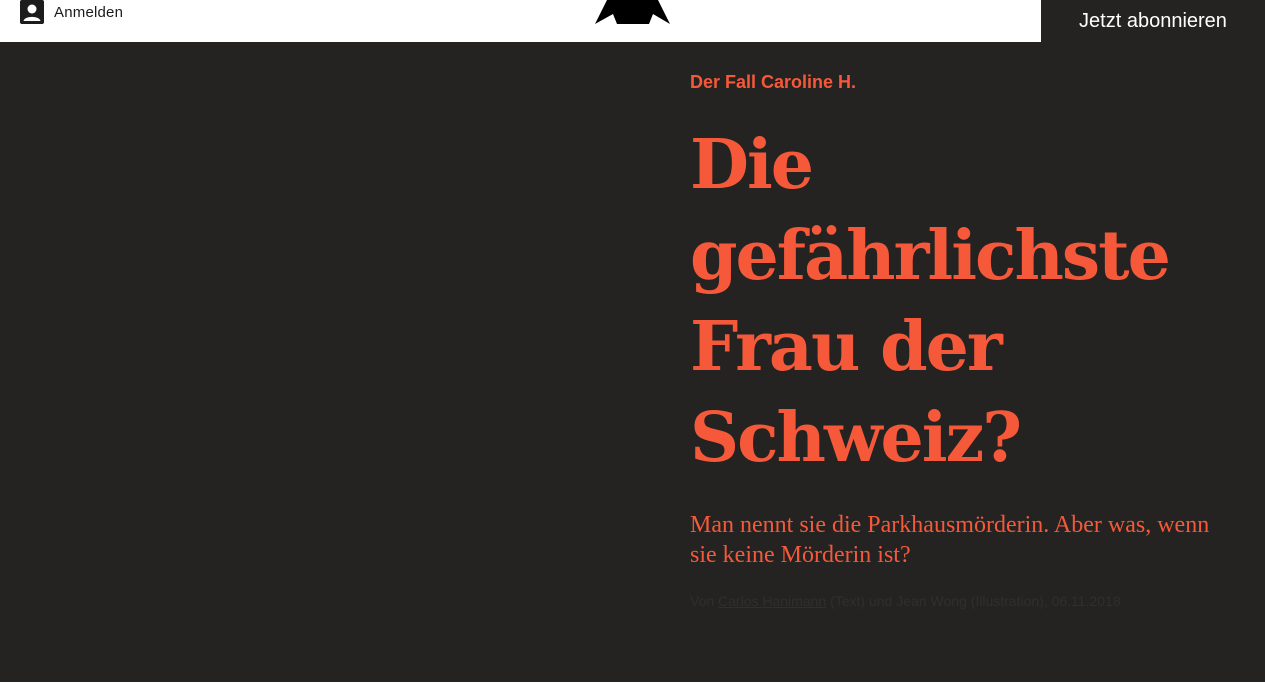 The image size is (1265, 684). I want to click on login-link: Anmelden, so click(71, 12).